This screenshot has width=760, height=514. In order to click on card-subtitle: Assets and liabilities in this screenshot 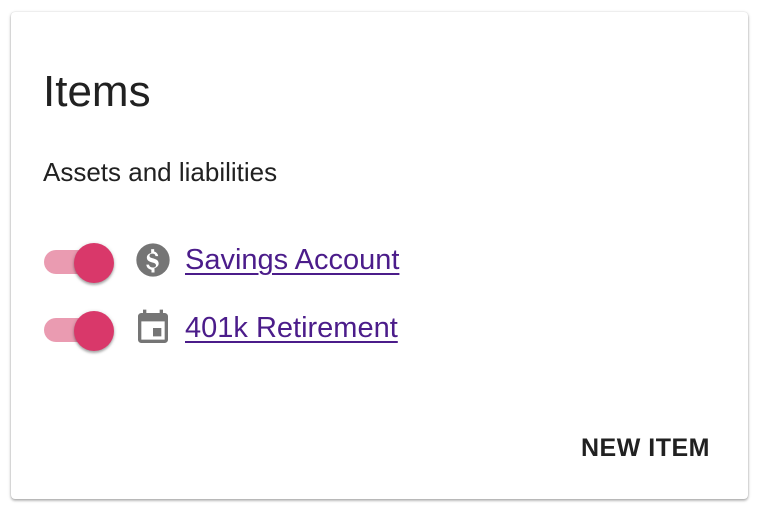, I will do `click(160, 172)`.